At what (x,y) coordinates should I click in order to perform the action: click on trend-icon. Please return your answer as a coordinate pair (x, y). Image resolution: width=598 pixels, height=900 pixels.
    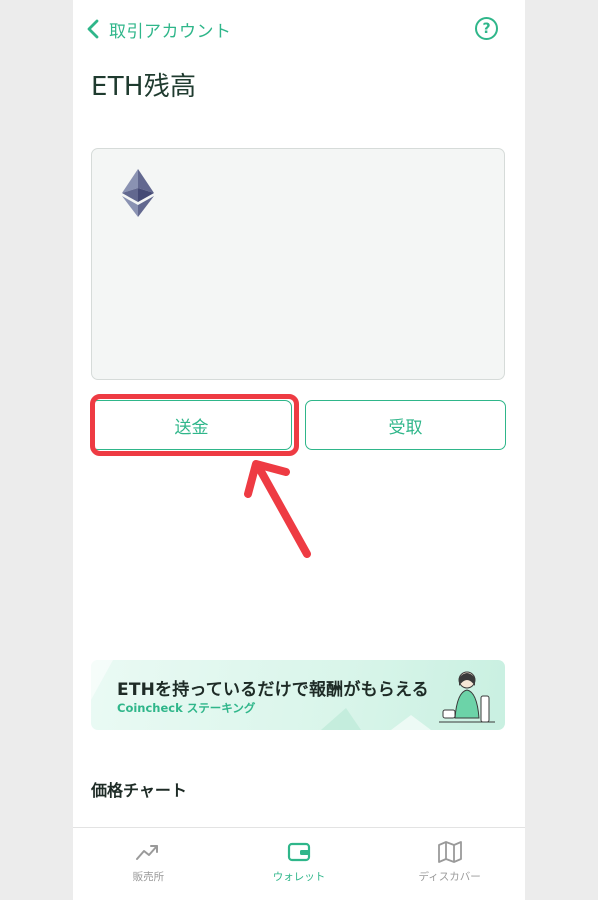
    Looking at the image, I should click on (147, 852).